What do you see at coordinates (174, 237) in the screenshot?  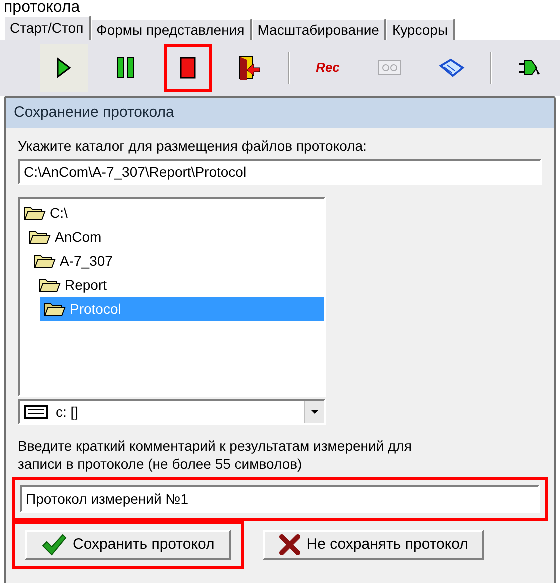 I see `folder-item: AnCom` at bounding box center [174, 237].